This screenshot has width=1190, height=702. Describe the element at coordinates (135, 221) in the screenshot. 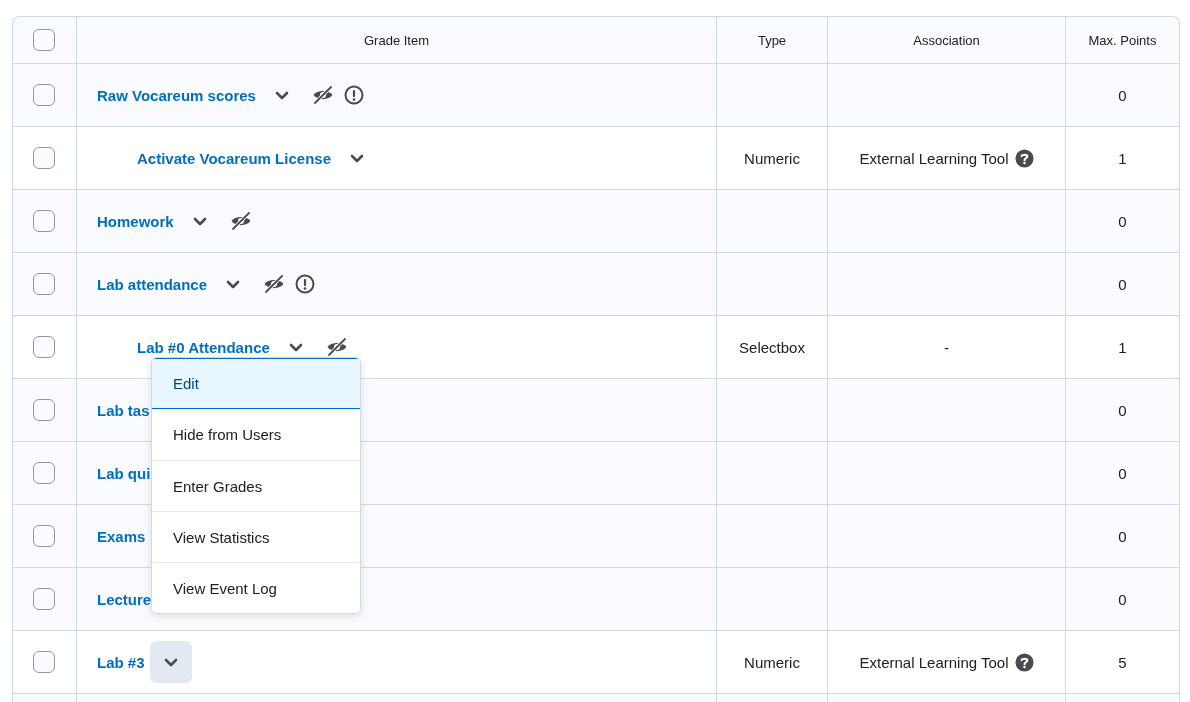

I see `grade-item-link: Homework` at that location.